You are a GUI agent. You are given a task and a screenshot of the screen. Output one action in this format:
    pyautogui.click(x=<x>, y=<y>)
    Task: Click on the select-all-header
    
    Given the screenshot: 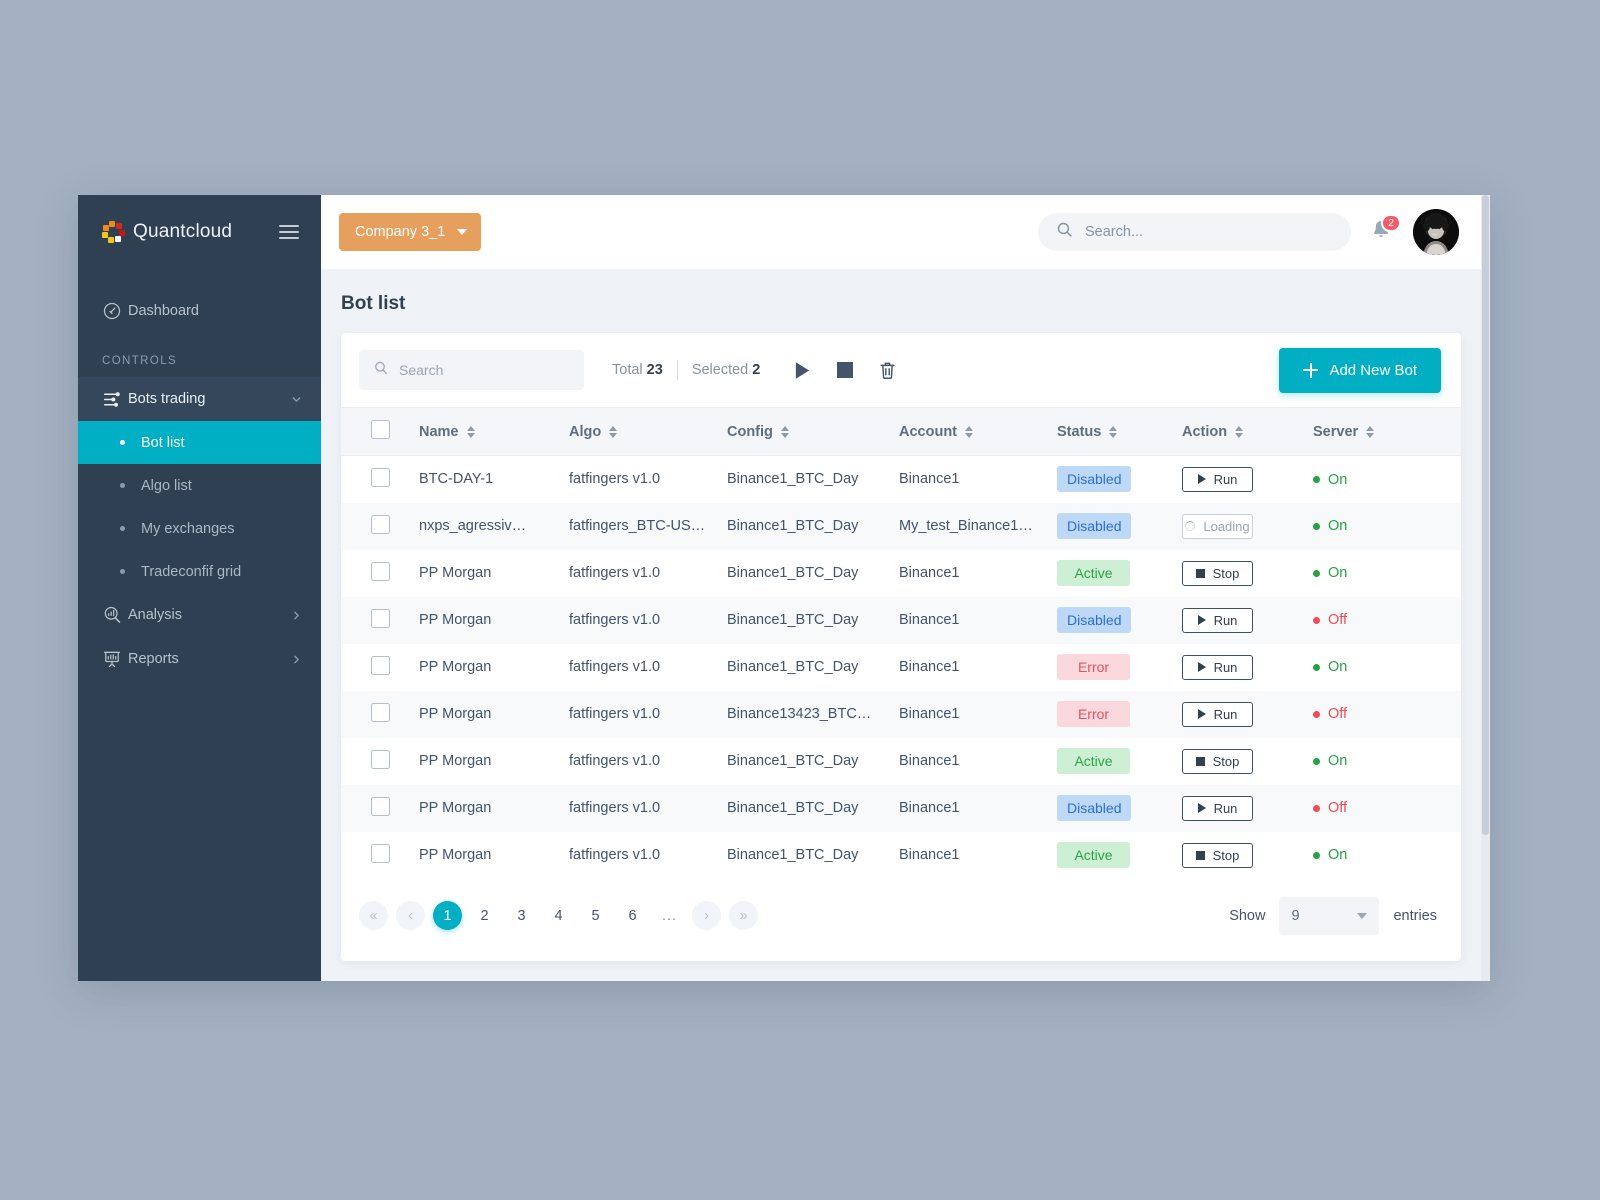 What is the action you would take?
    pyautogui.click(x=380, y=431)
    